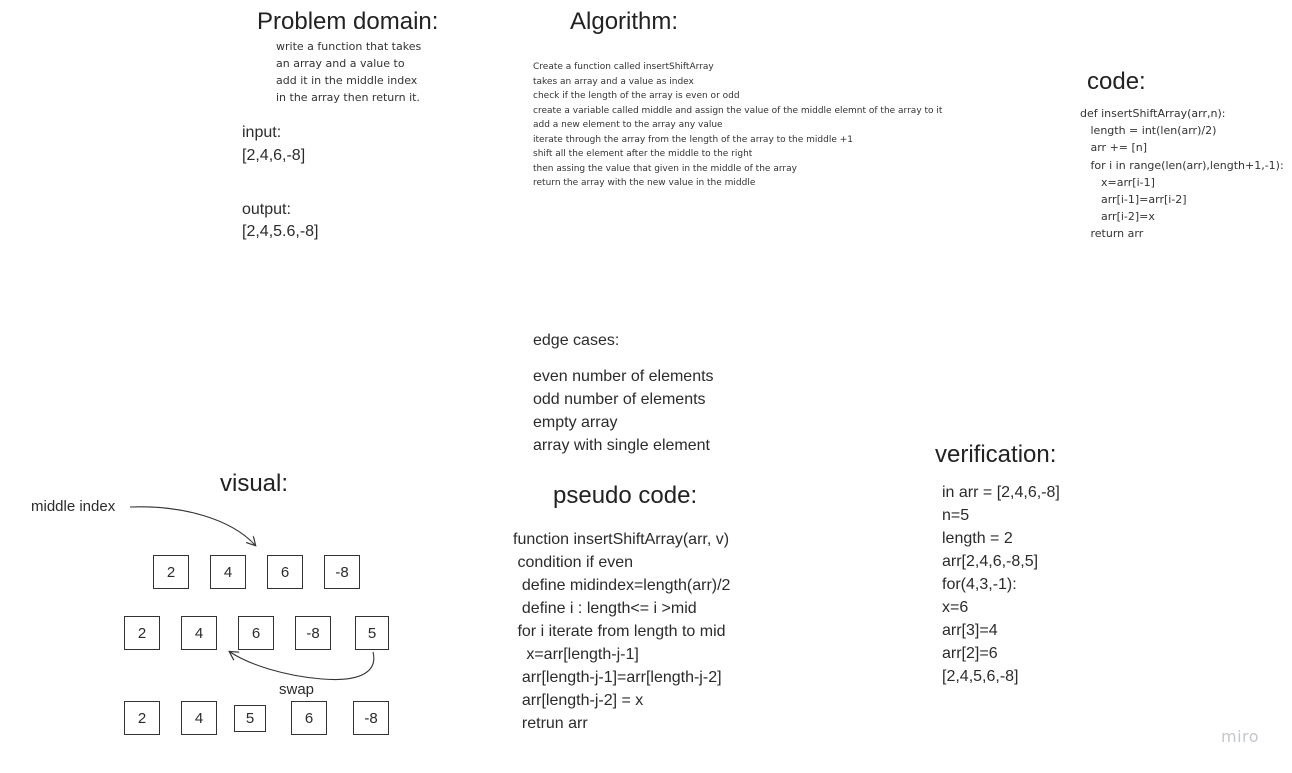  I want to click on pseudo-code-line: arr[length-j-1]=arr[length-j-2], so click(617, 677).